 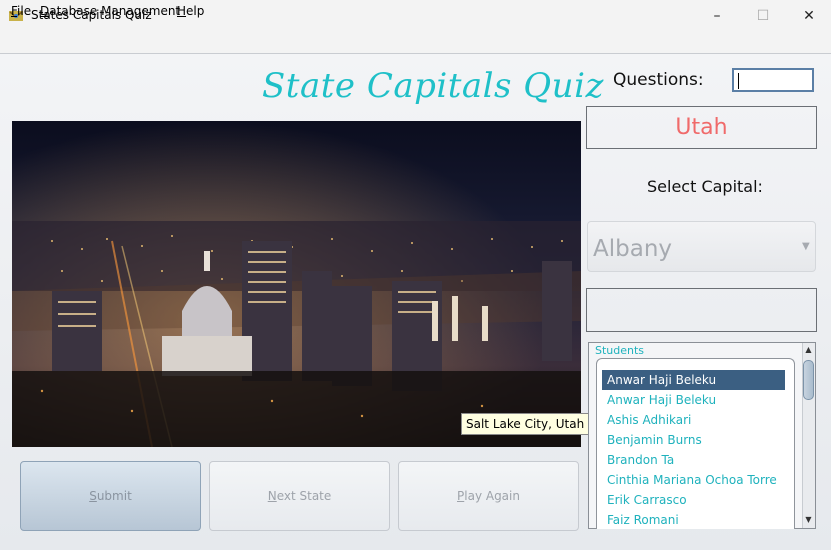 What do you see at coordinates (21, 11) in the screenshot?
I see `menu-file: File` at bounding box center [21, 11].